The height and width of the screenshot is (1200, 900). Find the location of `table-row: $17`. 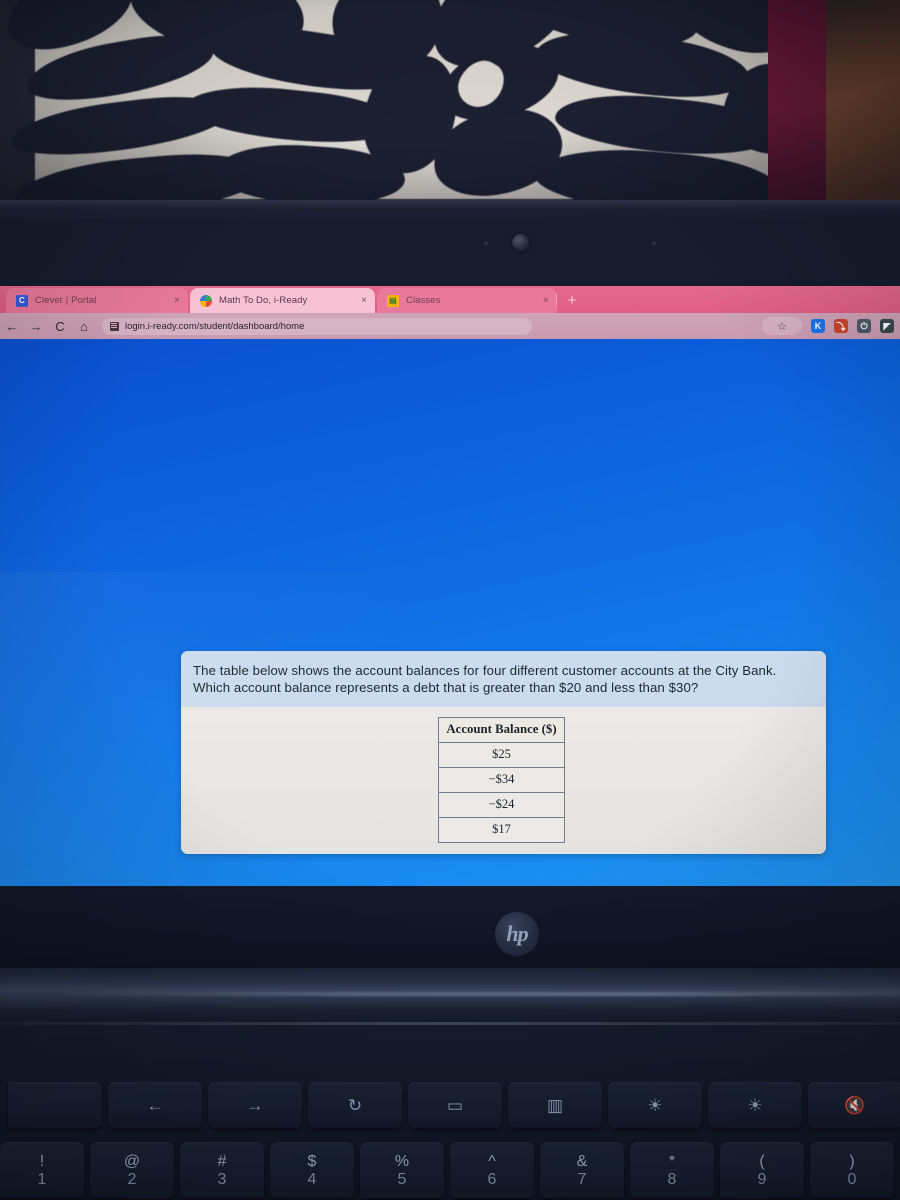

table-row: $17 is located at coordinates (501, 829).